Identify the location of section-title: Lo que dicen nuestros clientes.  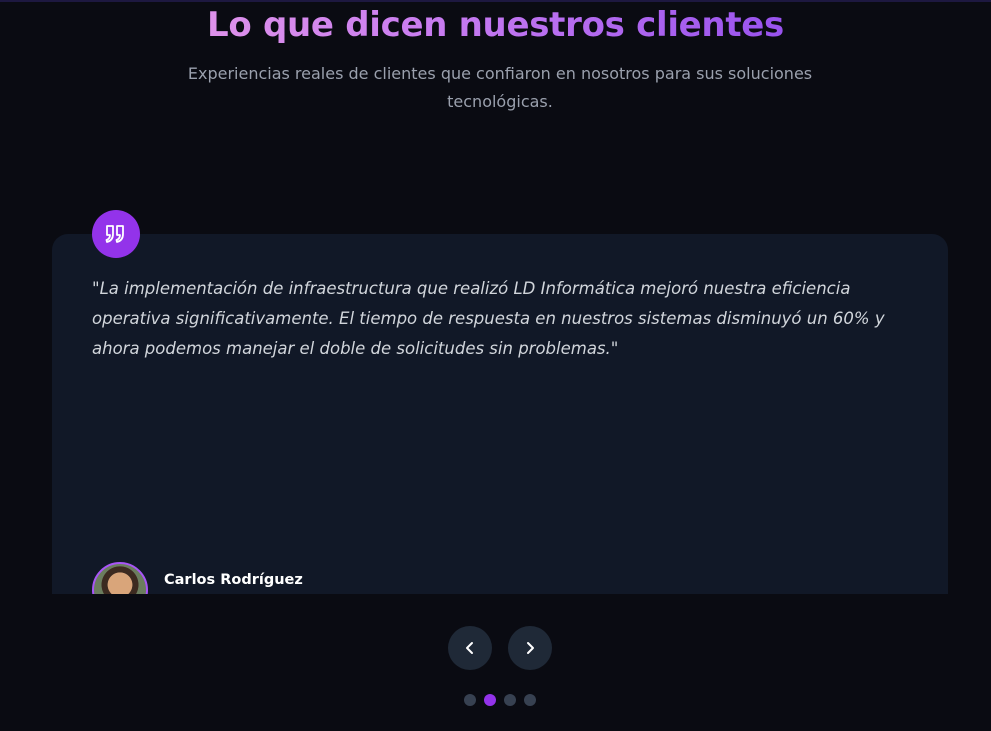
(495, 25).